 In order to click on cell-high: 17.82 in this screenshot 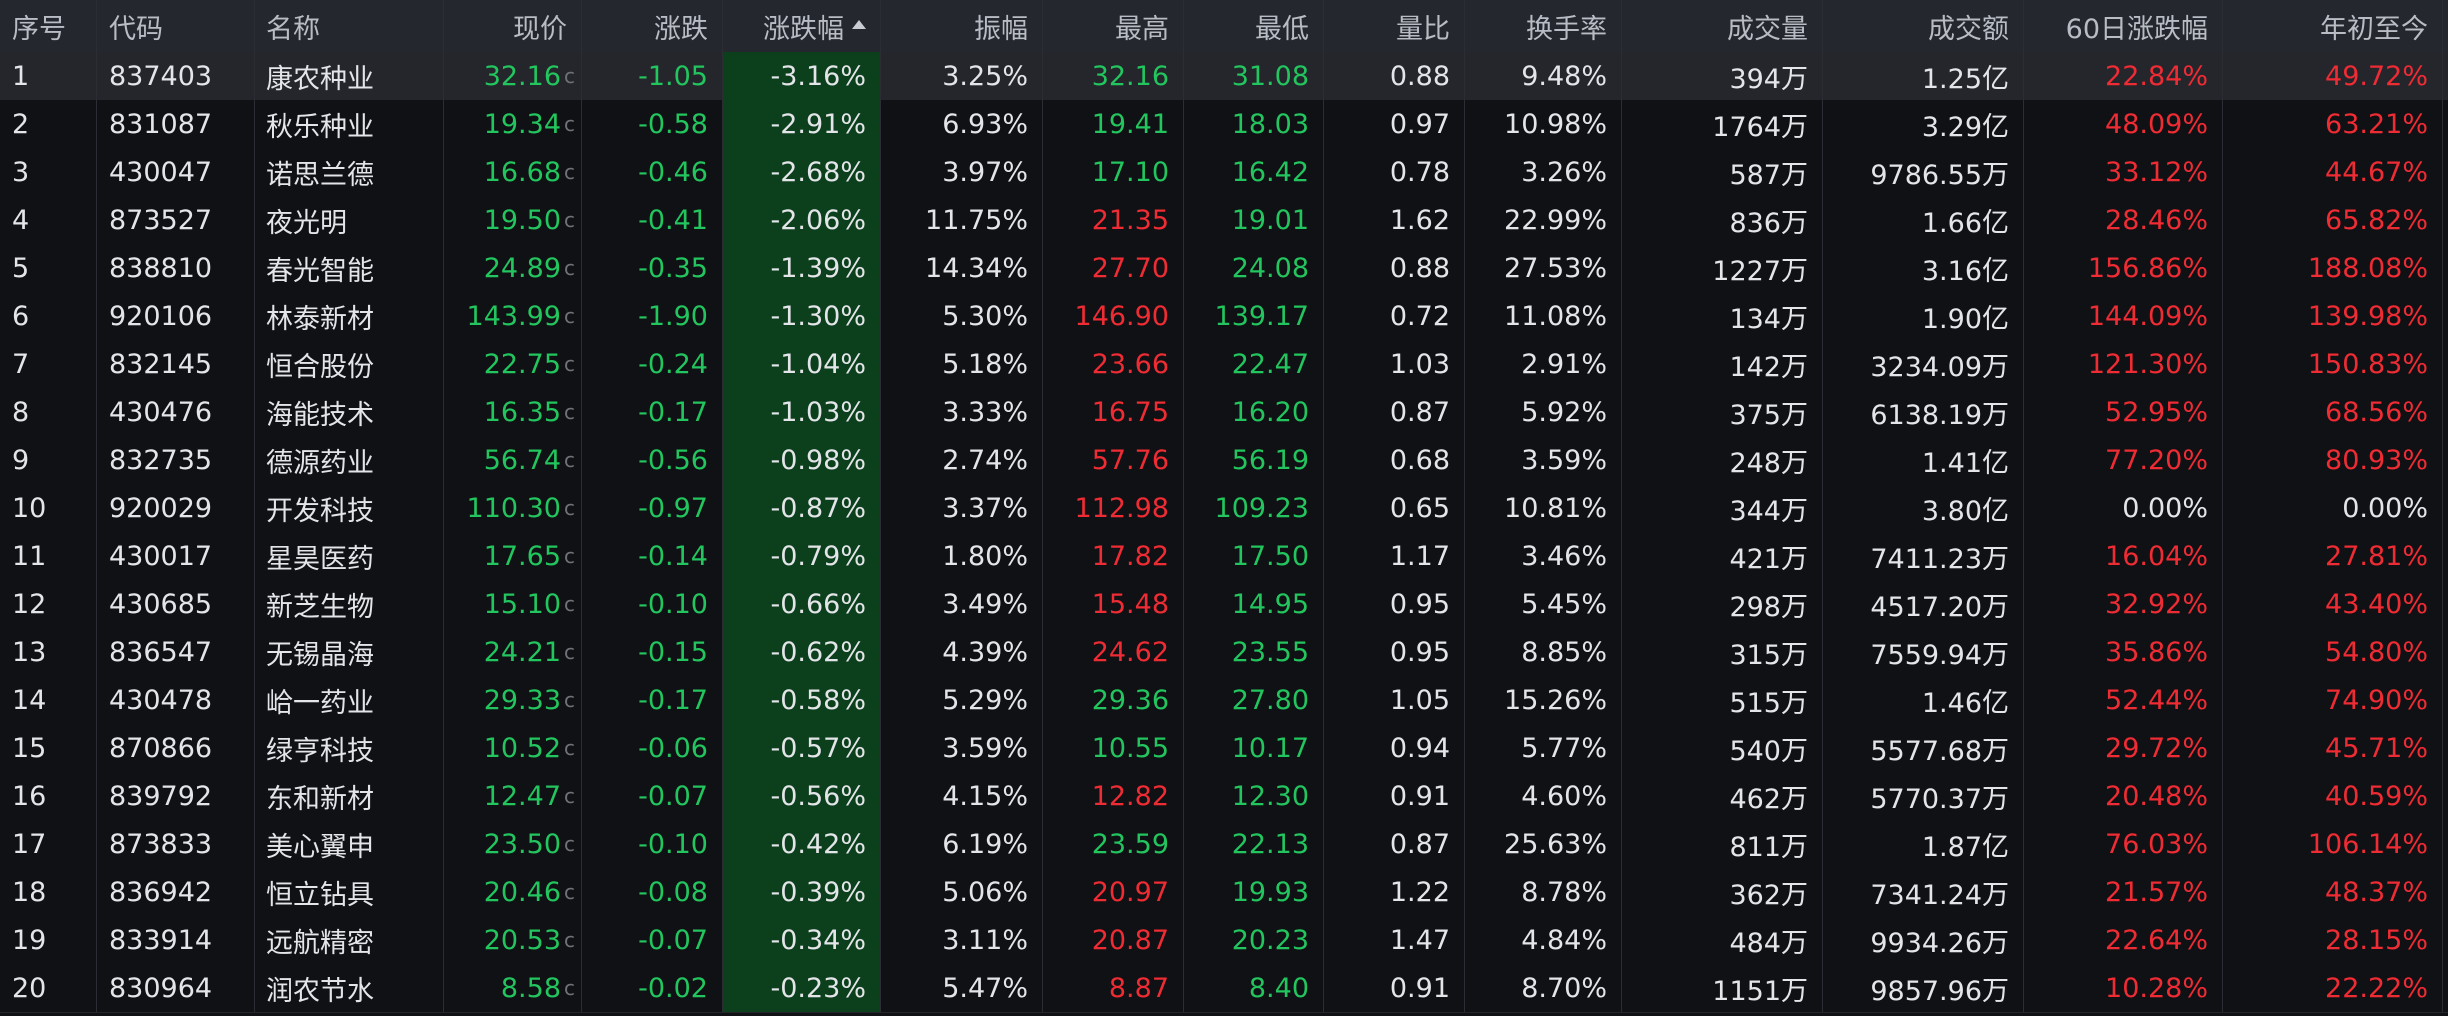, I will do `click(1113, 556)`.